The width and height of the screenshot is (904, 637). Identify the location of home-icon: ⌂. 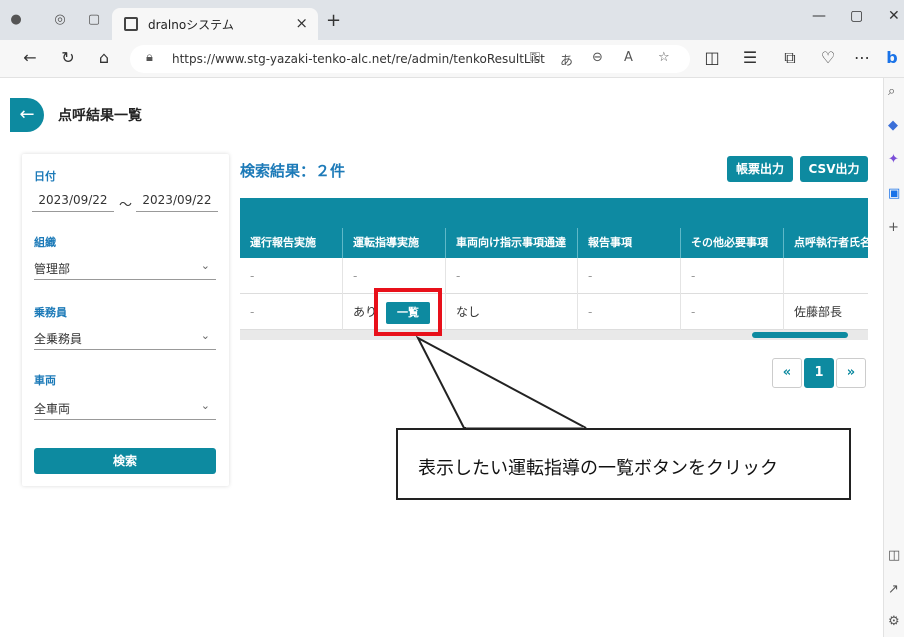
(104, 57).